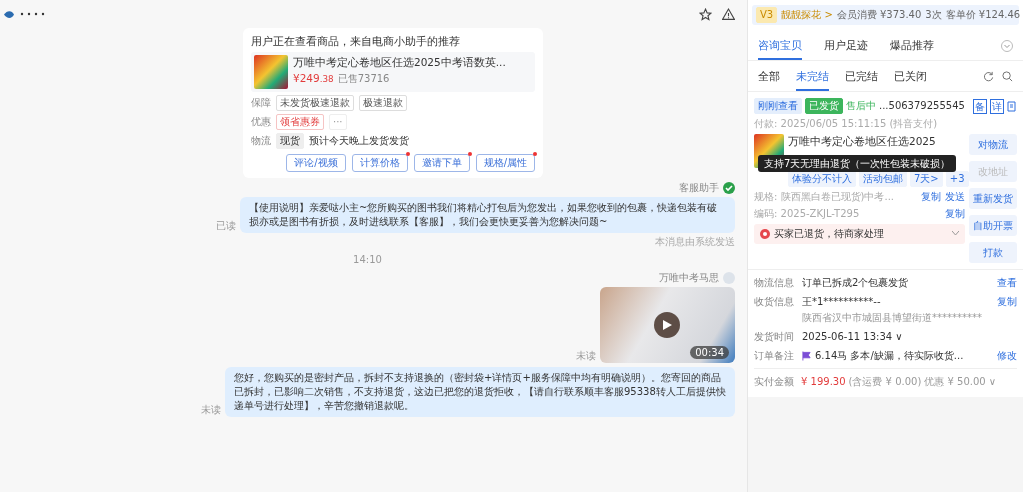  I want to click on card-action-button: 计算价格, so click(379, 162).